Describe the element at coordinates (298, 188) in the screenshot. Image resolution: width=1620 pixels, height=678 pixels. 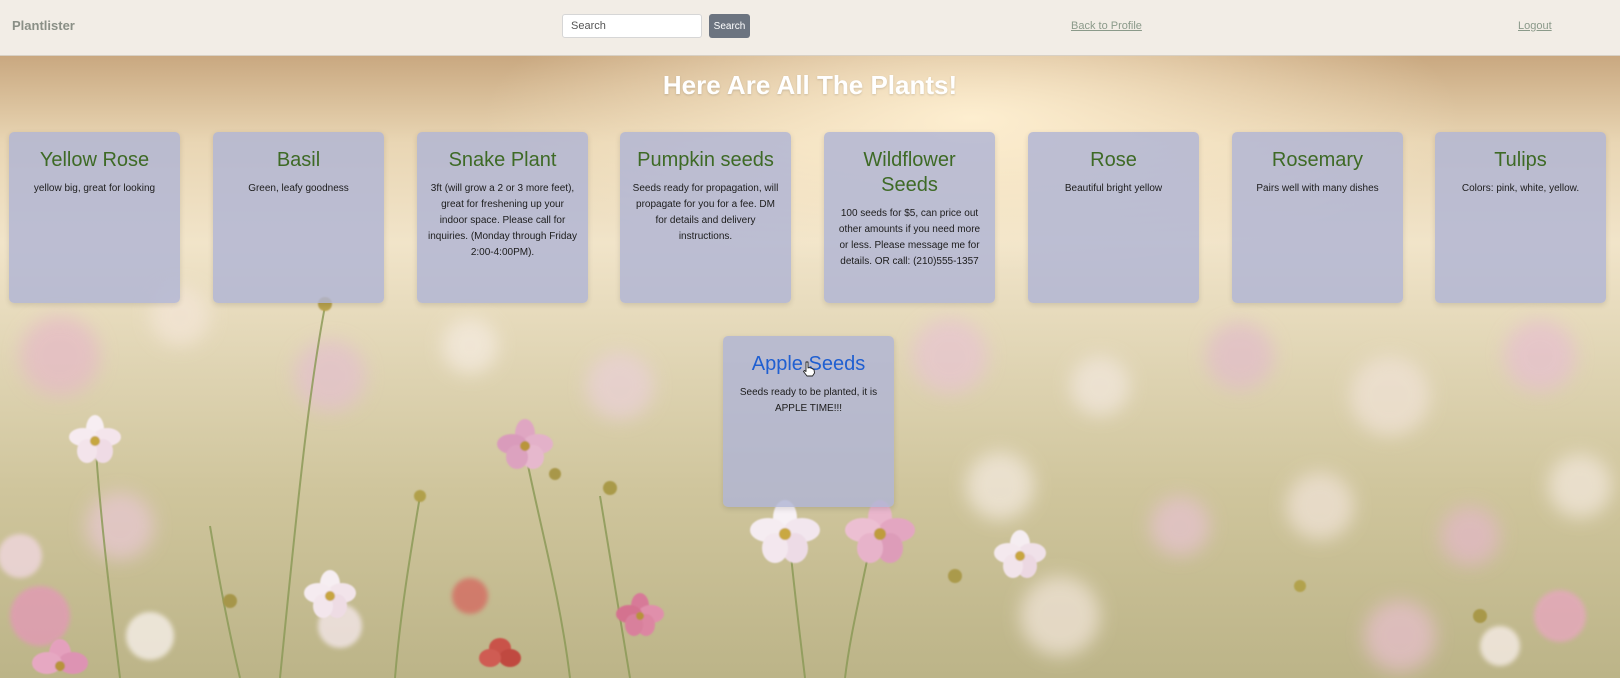
I see `plant-card-description: Green, leafy goodness` at that location.